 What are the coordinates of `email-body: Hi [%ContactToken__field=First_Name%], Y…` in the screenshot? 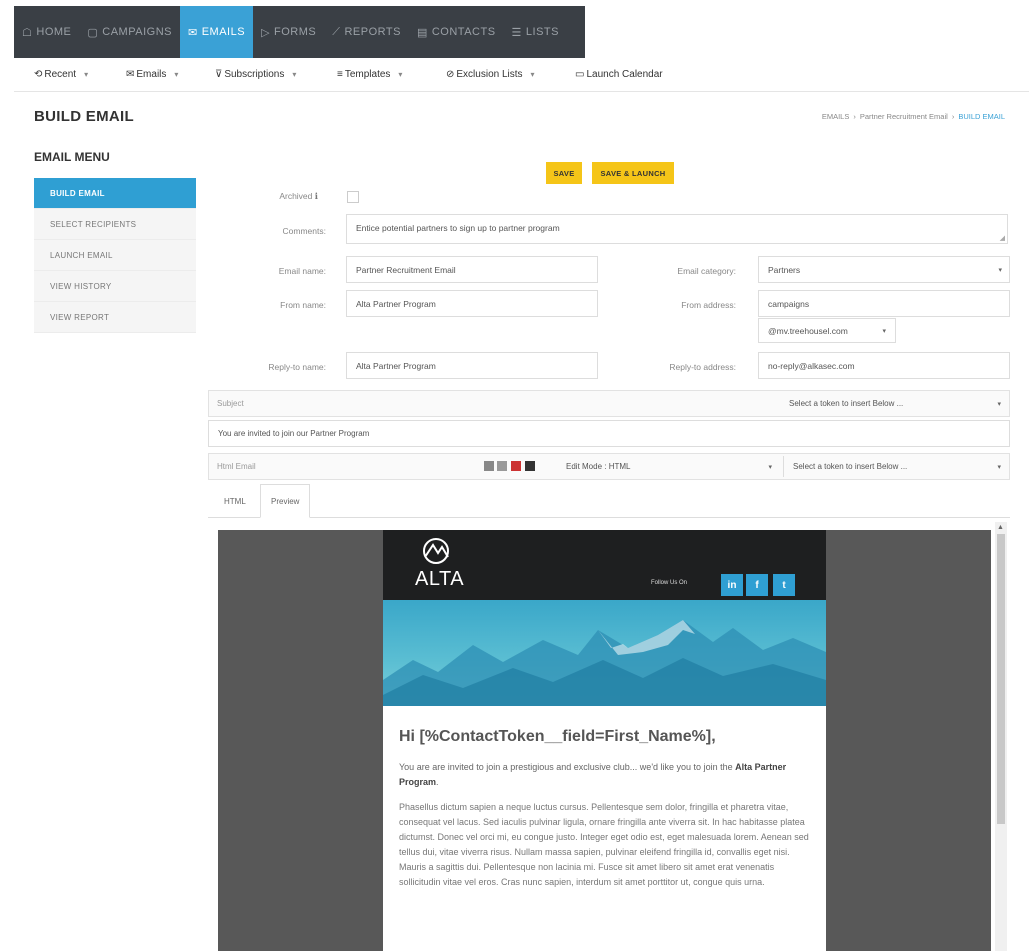 It's located at (604, 798).